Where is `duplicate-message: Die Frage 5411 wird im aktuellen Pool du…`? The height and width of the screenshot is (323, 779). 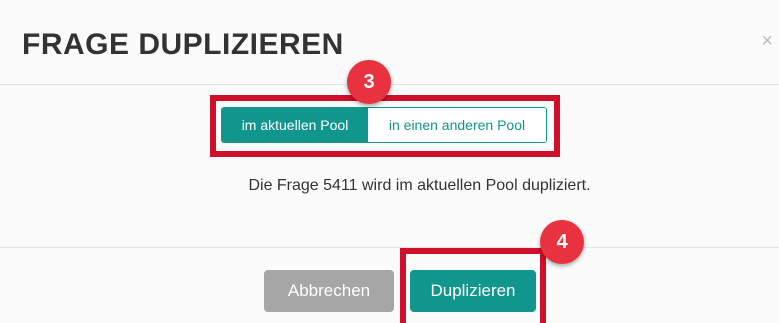
duplicate-message: Die Frage 5411 wird im aktuellen Pool du… is located at coordinates (419, 185).